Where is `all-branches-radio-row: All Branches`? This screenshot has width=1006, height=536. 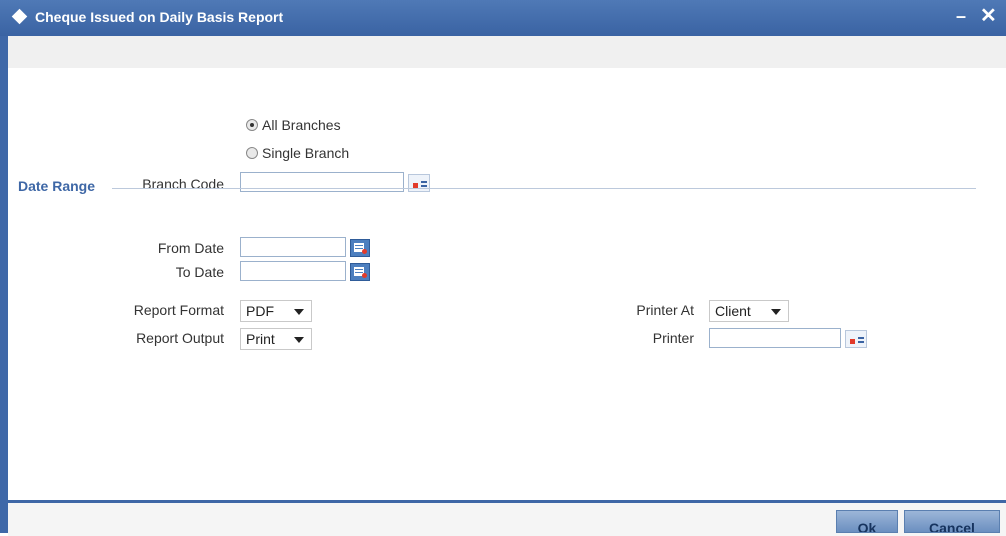 all-branches-radio-row: All Branches is located at coordinates (293, 125).